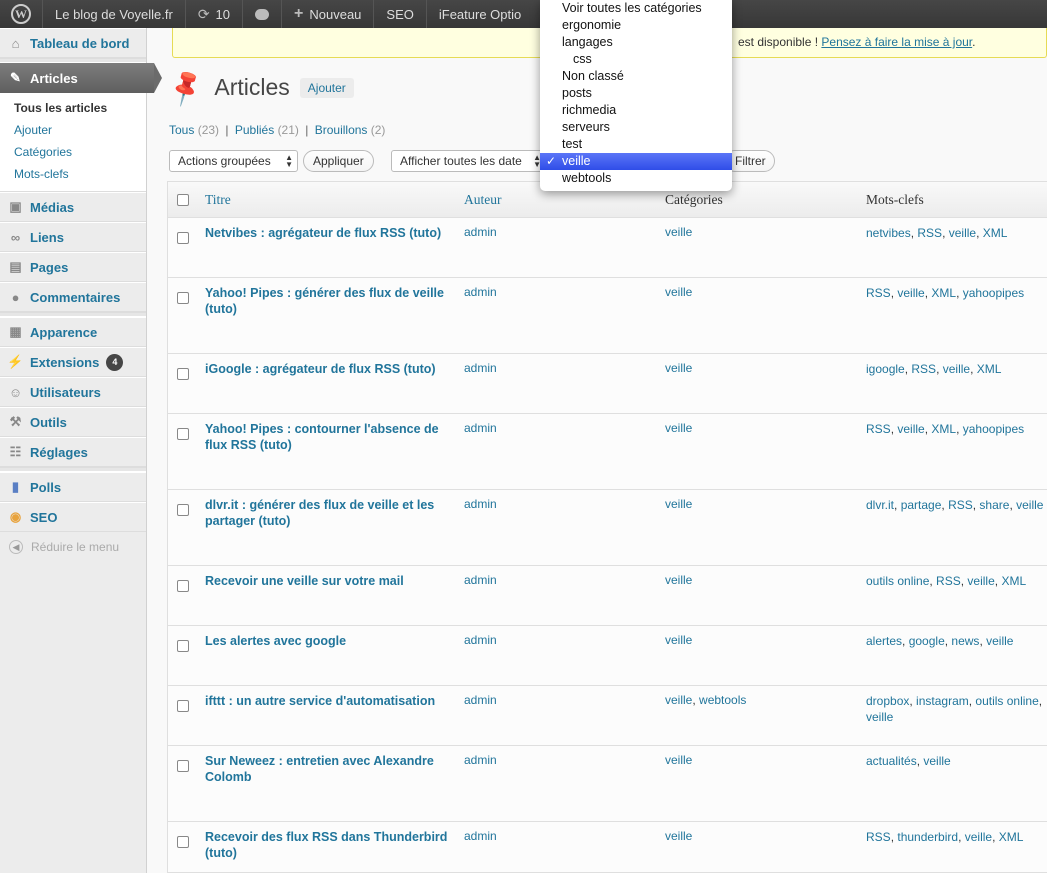 This screenshot has width=1047, height=873. Describe the element at coordinates (73, 547) in the screenshot. I see `collapse-menu-button: ◀ Réduire le menu` at that location.